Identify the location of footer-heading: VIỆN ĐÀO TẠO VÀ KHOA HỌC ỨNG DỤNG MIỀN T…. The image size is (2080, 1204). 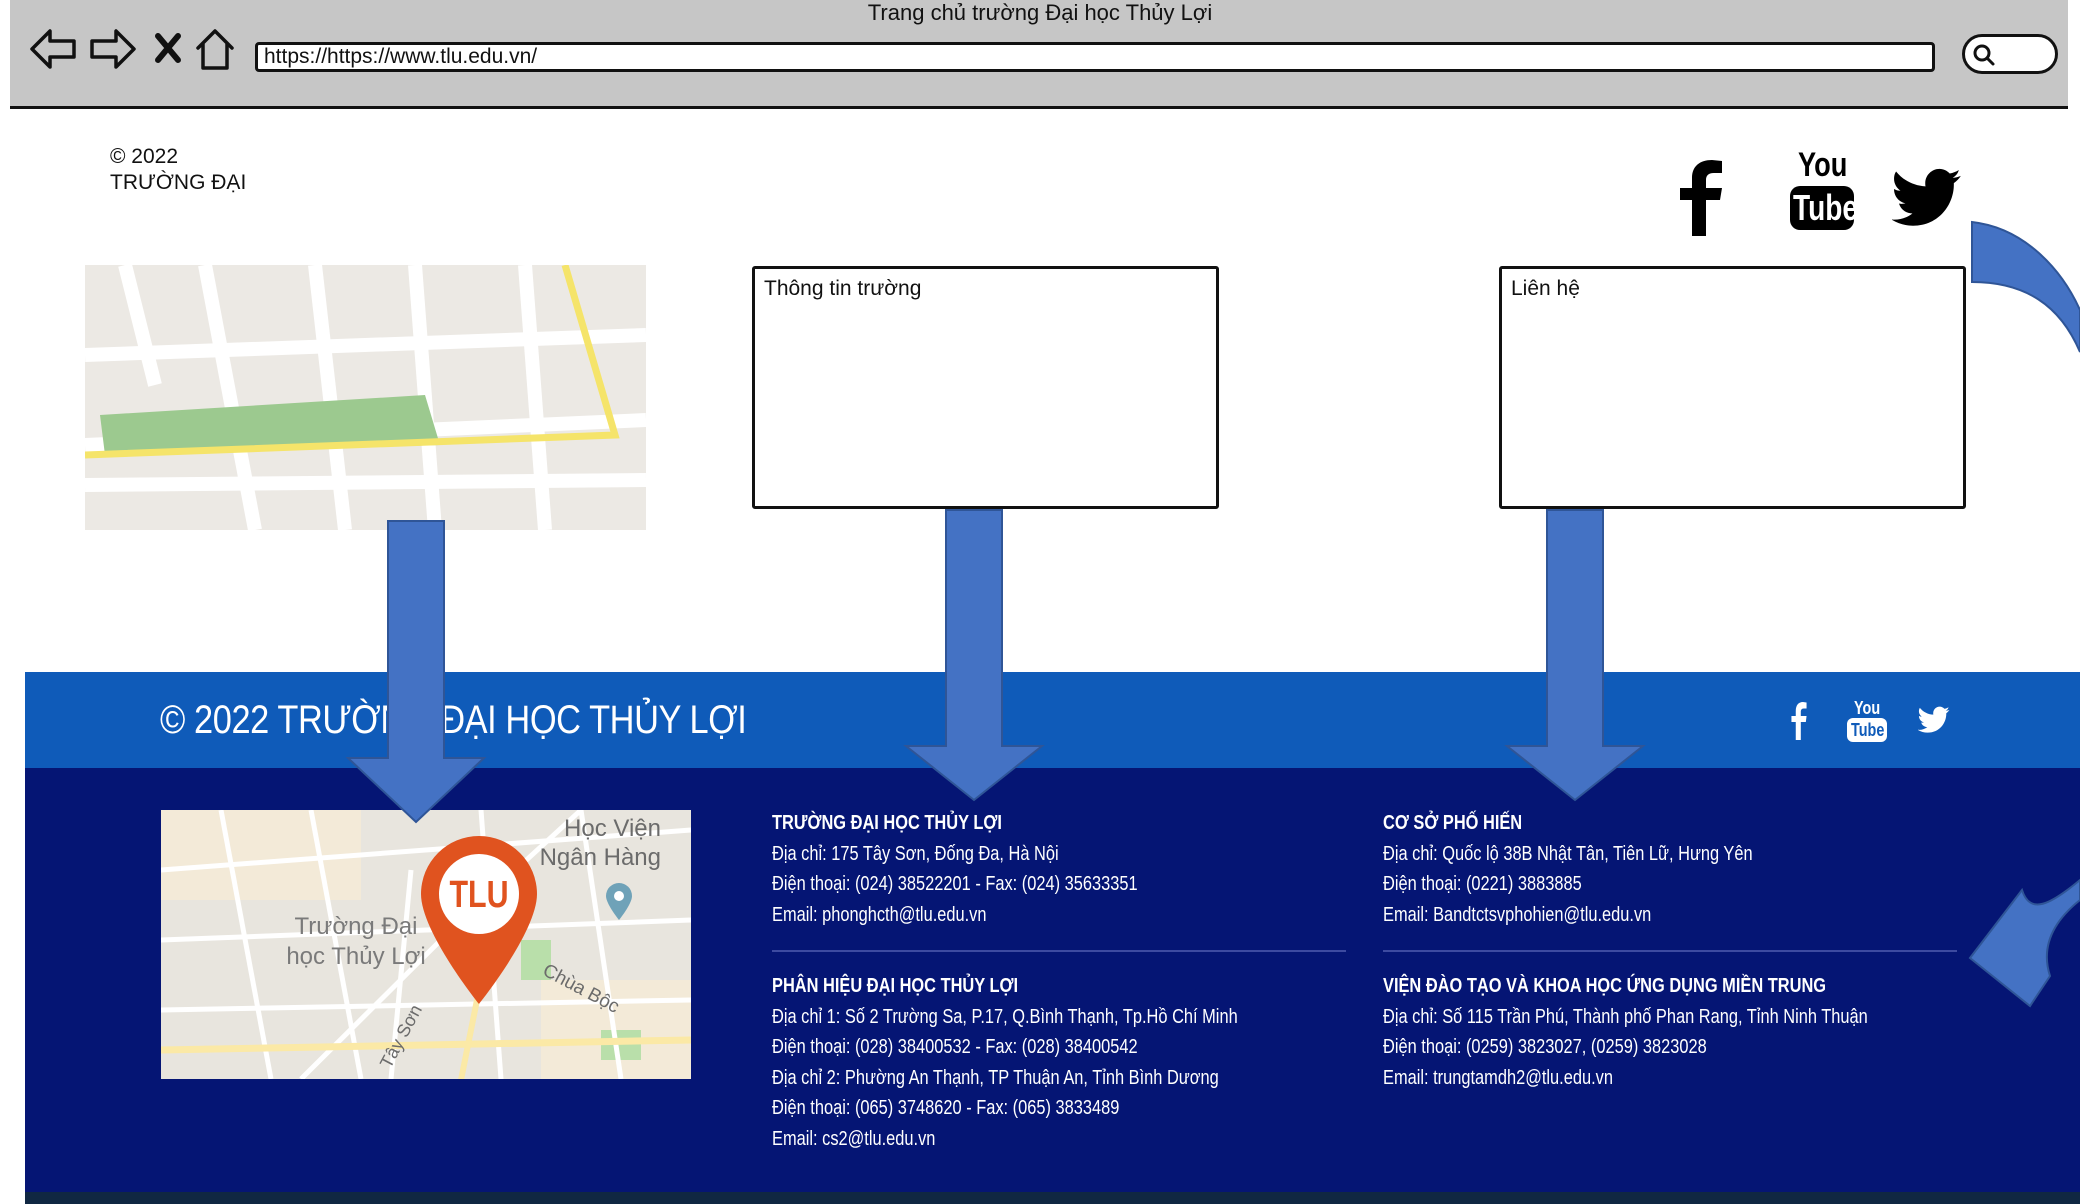
(1605, 986).